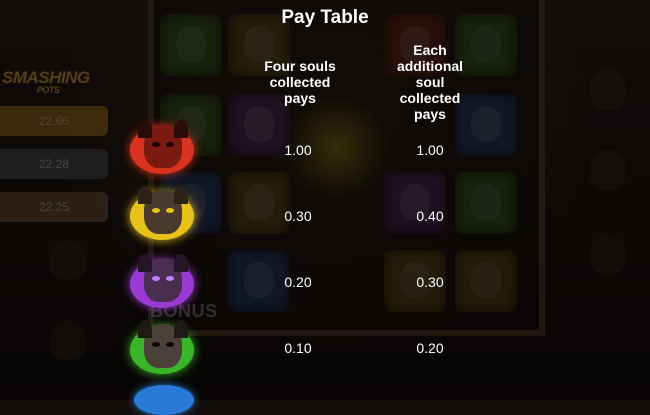 This screenshot has width=650, height=415. I want to click on each-additional-value: 1.00, so click(430, 150).